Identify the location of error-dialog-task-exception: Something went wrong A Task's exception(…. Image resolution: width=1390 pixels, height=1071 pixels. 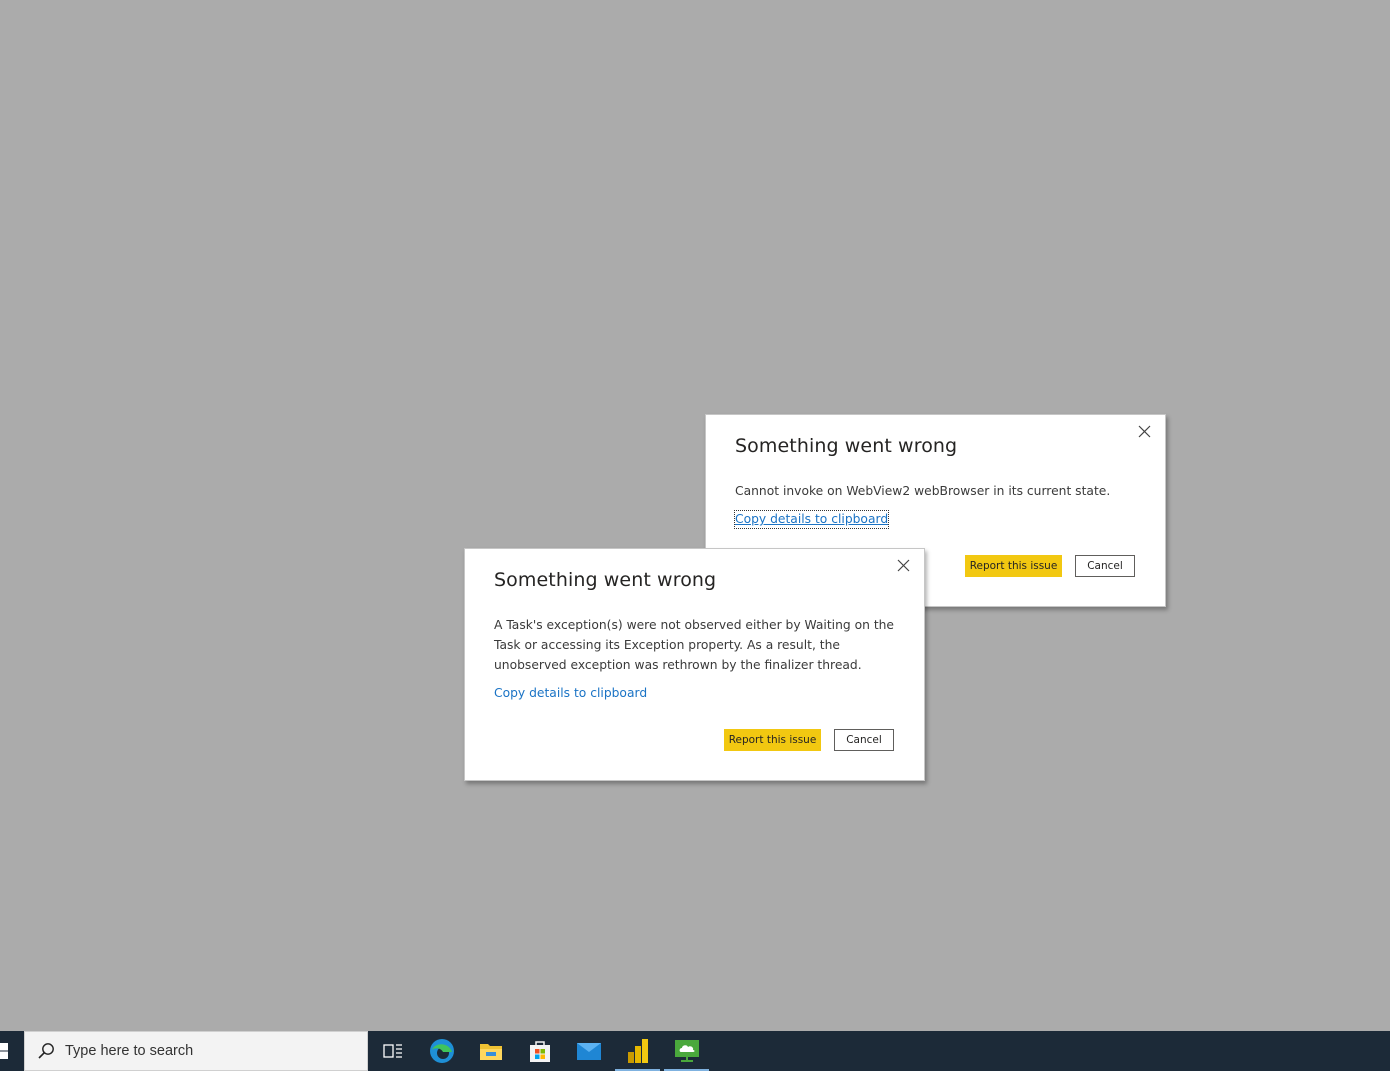
(694, 664).